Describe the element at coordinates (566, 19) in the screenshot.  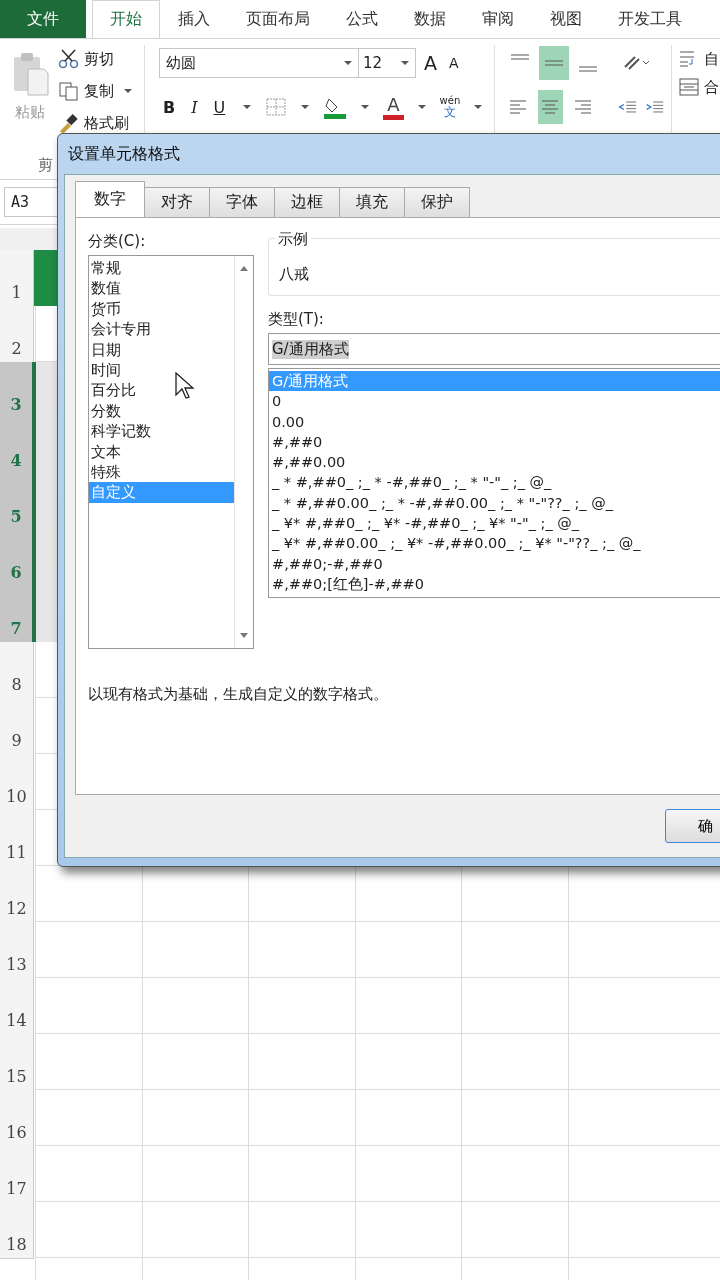
I see `ribbon-tab: 视图` at that location.